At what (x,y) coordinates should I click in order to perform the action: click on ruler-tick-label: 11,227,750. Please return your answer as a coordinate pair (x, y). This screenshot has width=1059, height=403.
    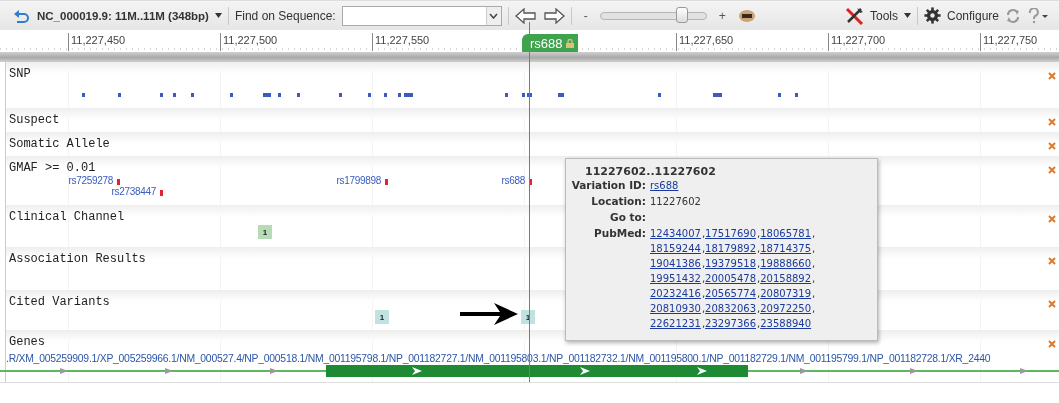
    Looking at the image, I should click on (1009, 42).